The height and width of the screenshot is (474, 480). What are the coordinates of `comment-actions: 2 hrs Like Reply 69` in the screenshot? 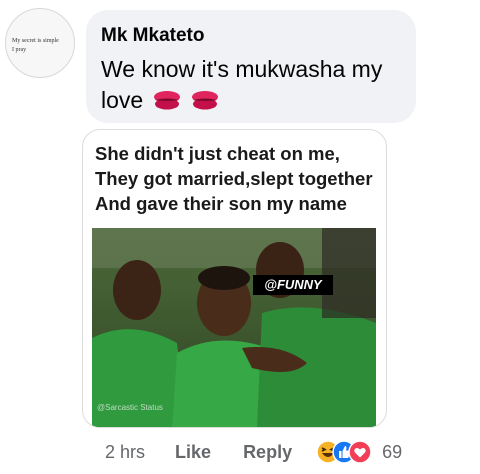 It's located at (285, 452).